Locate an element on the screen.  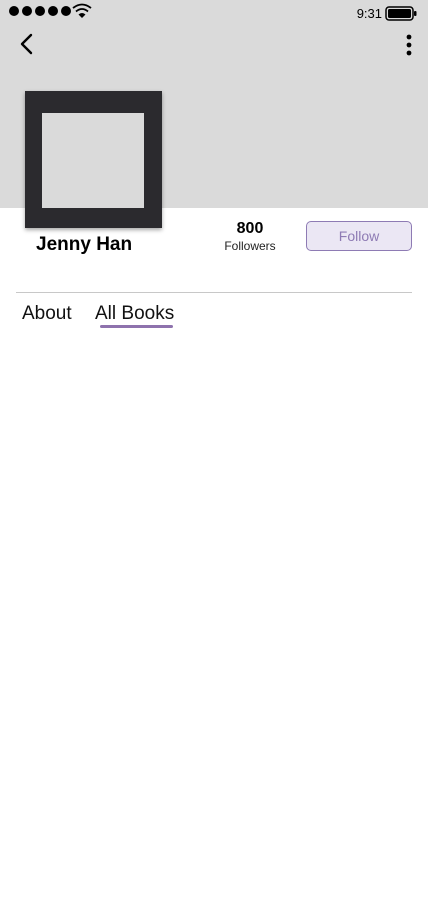
chevron-left-icon is located at coordinates (26, 44).